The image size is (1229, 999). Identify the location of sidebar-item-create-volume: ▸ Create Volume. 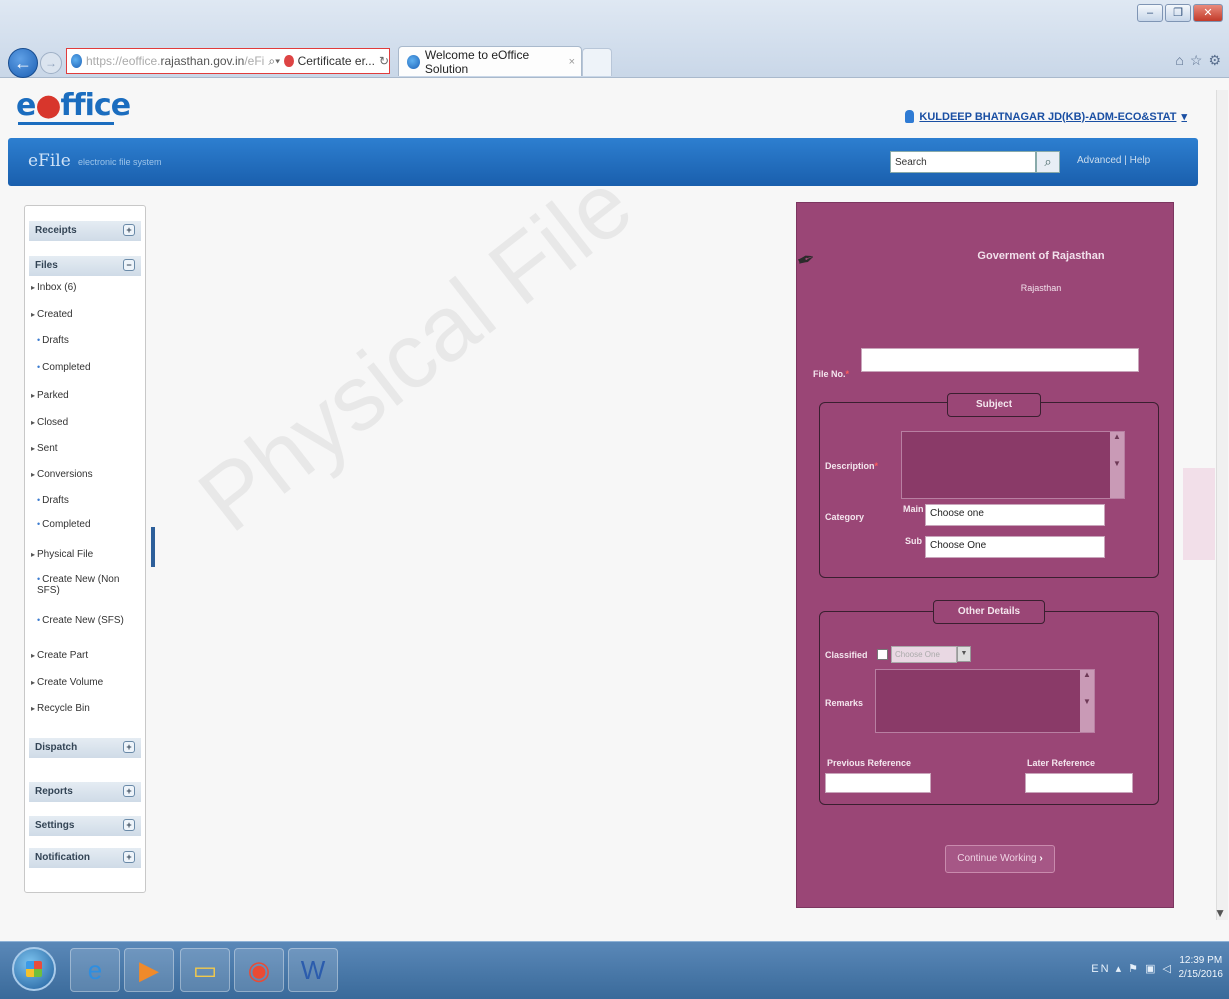
(67, 682).